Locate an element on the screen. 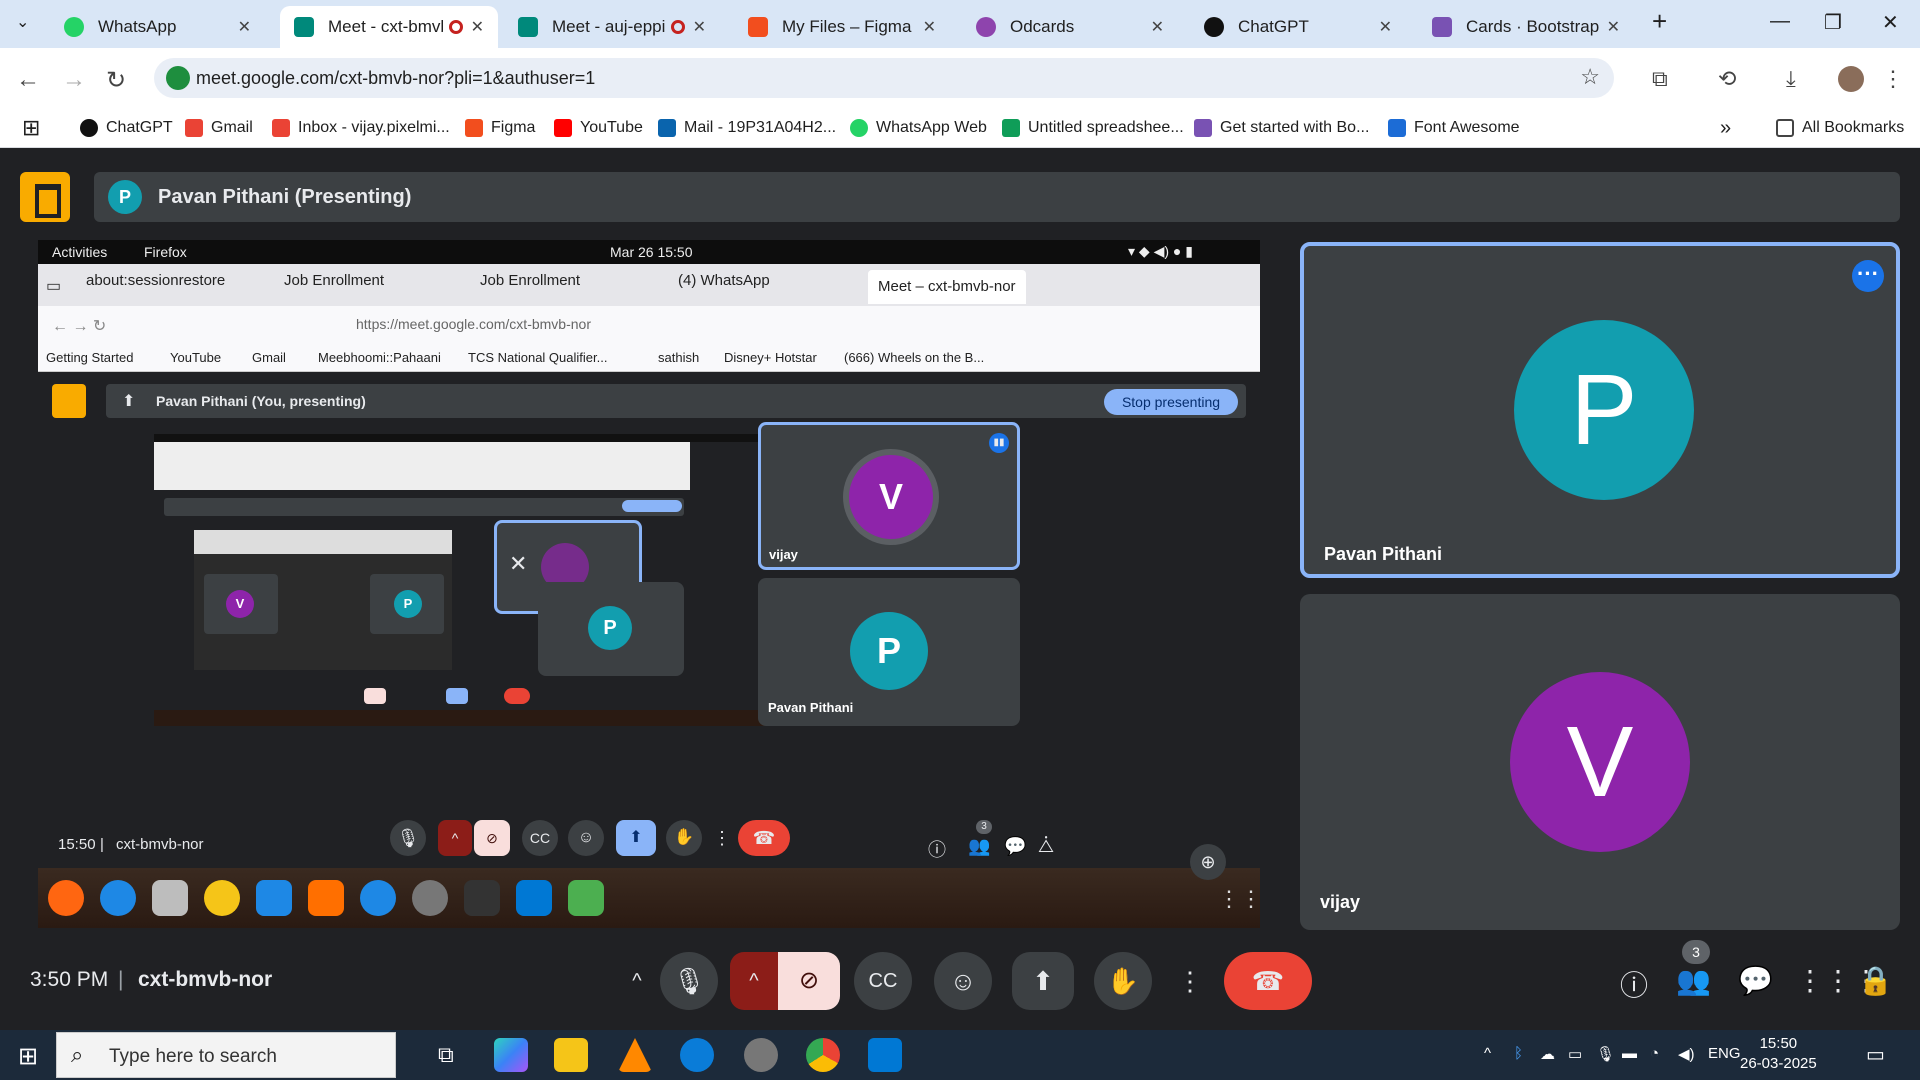 The image size is (1920, 1080). language-indicator: ENG is located at coordinates (1724, 1053).